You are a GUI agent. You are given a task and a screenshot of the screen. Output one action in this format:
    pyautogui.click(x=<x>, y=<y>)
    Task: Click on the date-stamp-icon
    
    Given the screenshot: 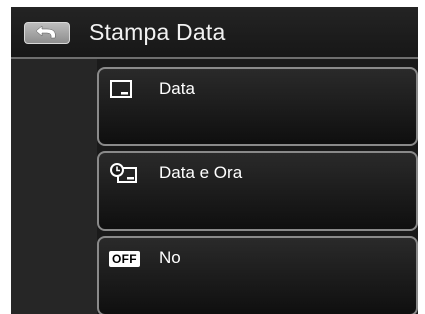 What is the action you would take?
    pyautogui.click(x=127, y=90)
    